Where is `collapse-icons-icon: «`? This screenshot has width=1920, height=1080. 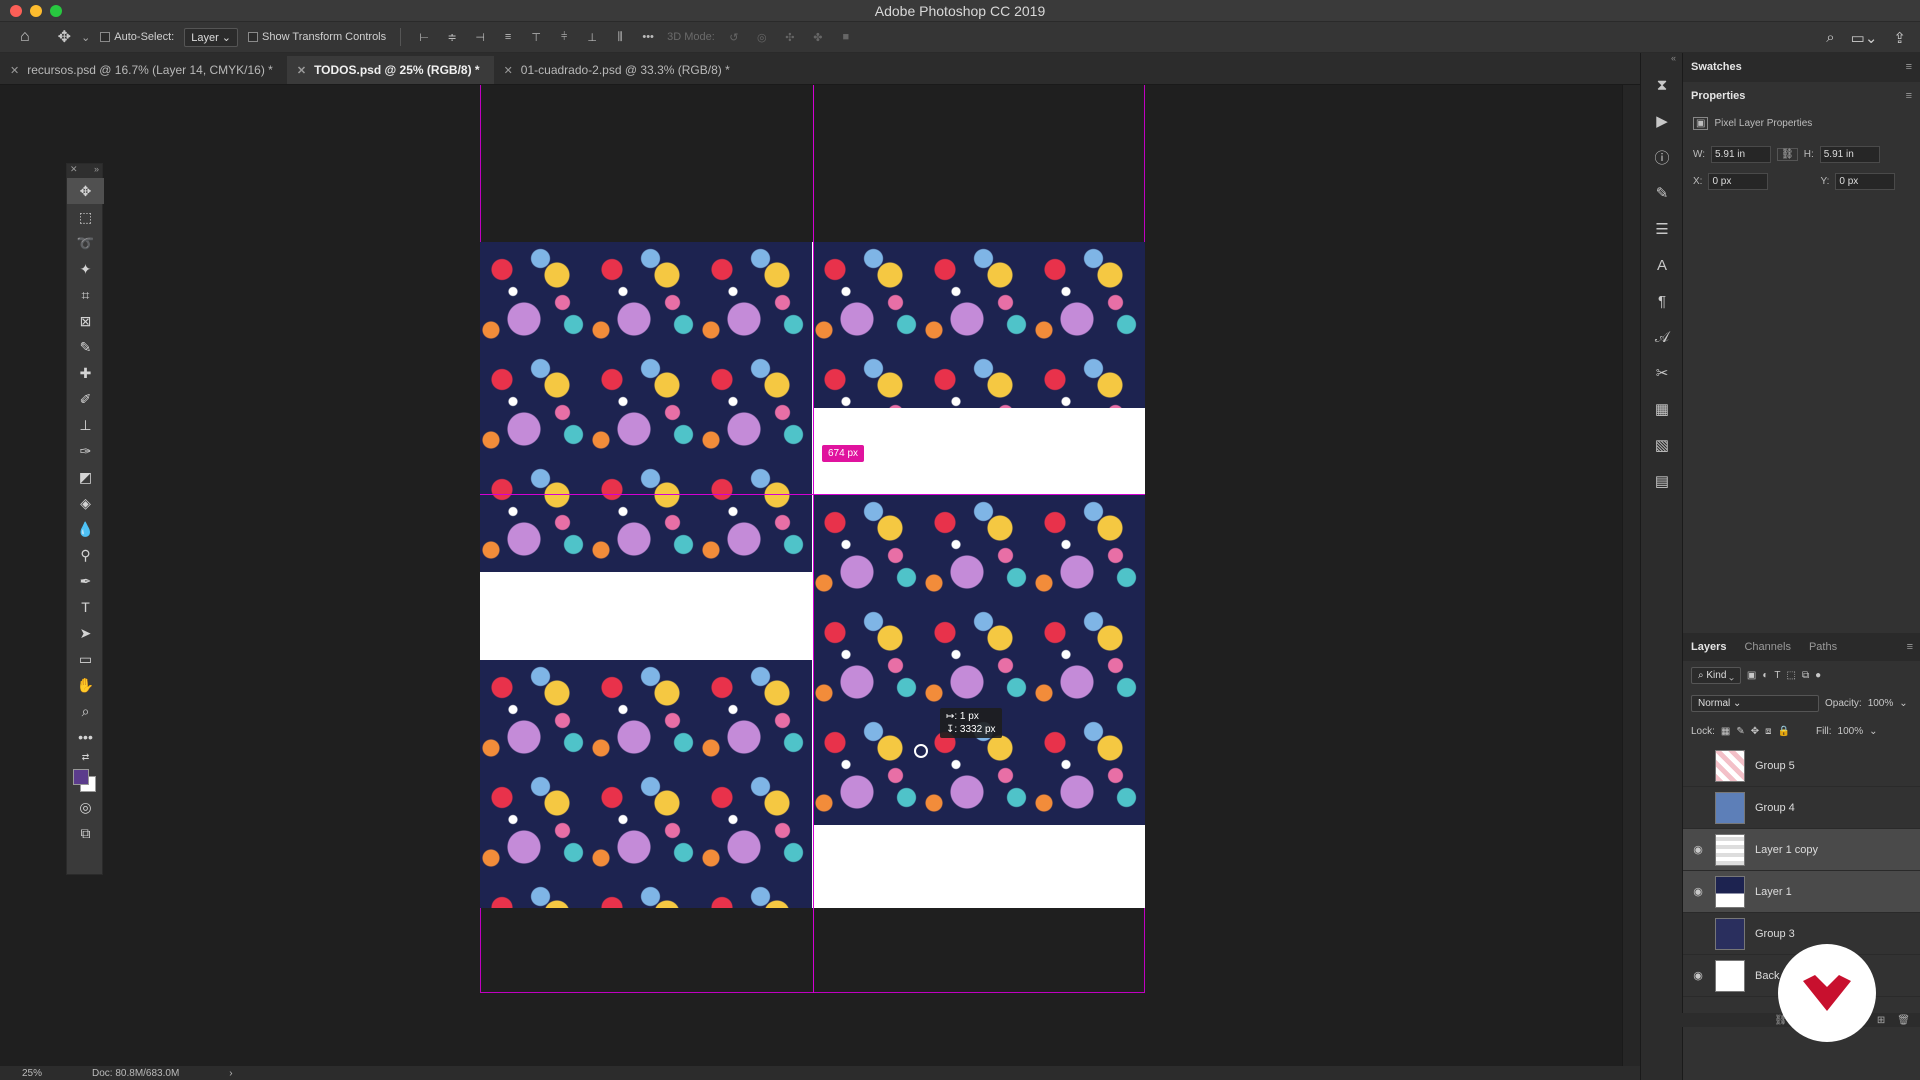 collapse-icons-icon: « is located at coordinates (1661, 60).